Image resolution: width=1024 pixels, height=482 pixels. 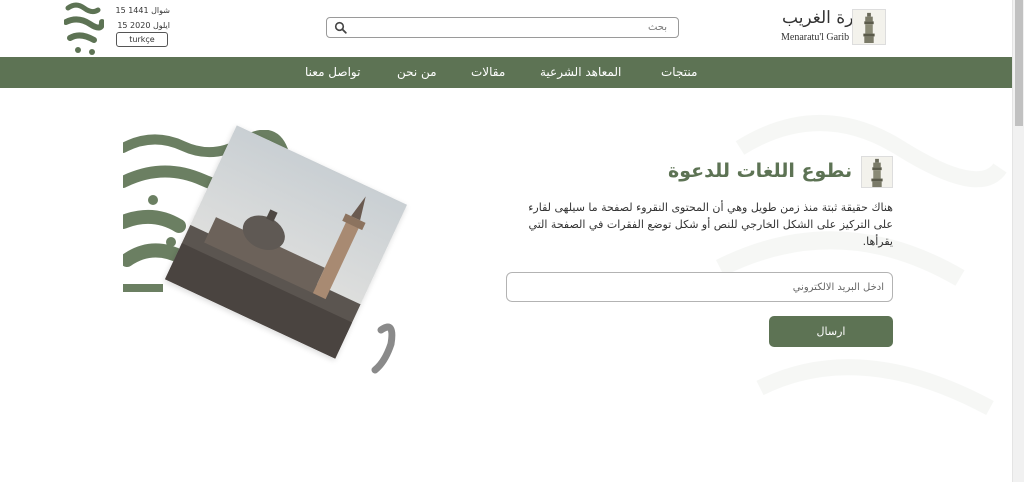 What do you see at coordinates (417, 72) in the screenshot?
I see `nav-item-about: من نحن` at bounding box center [417, 72].